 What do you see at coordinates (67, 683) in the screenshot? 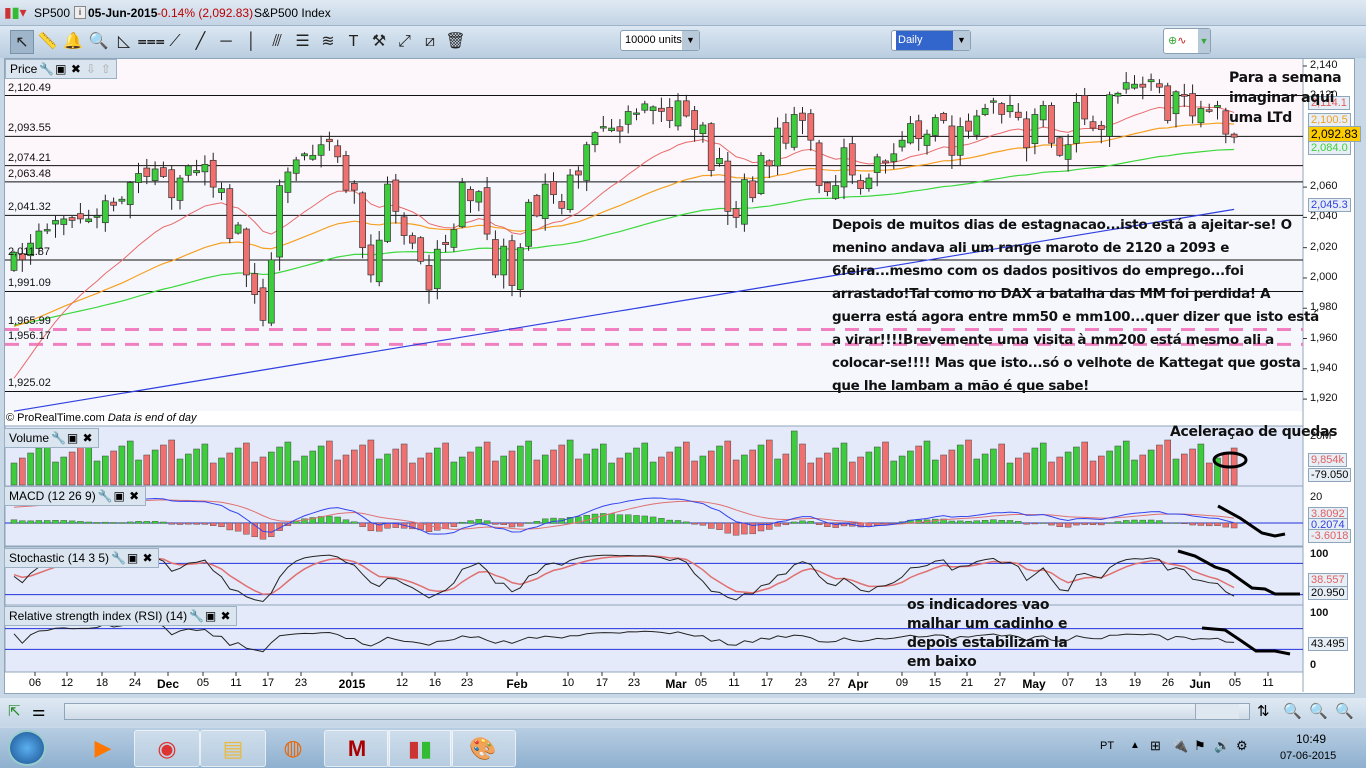
I see `x-axis-label: 12` at bounding box center [67, 683].